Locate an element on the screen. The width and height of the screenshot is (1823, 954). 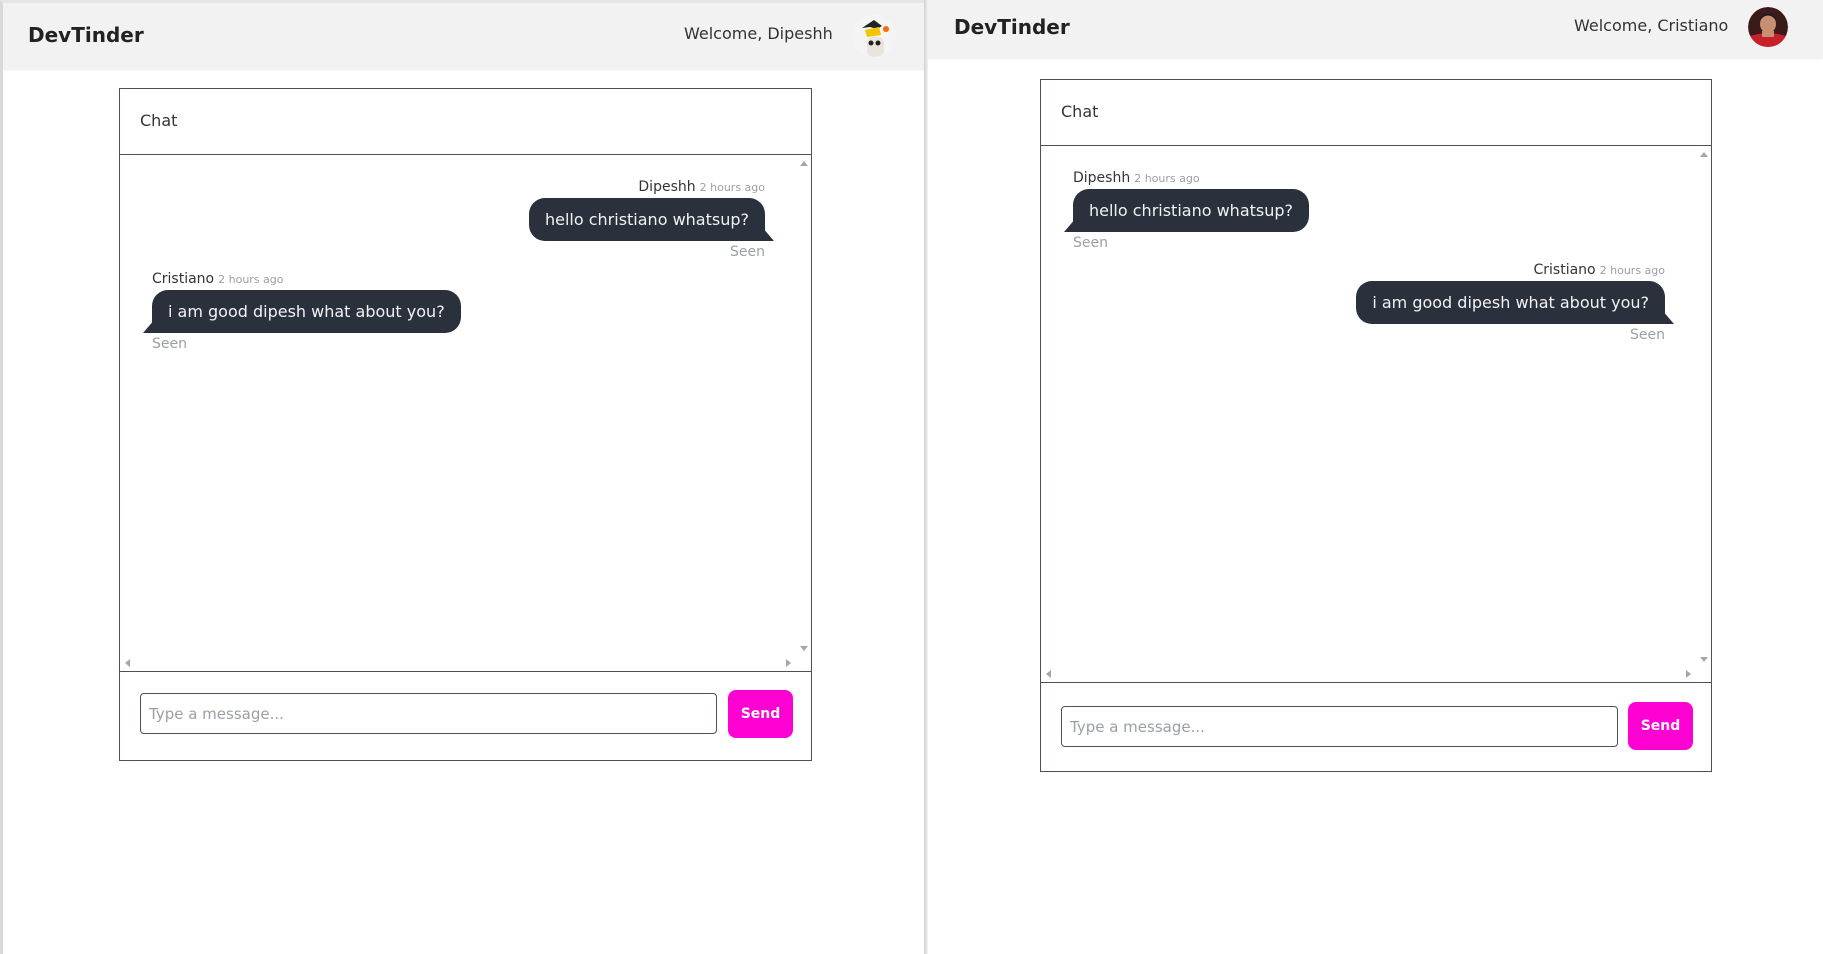
navbar: DevTinder Welcome, Dipeshh is located at coordinates (465, 36).